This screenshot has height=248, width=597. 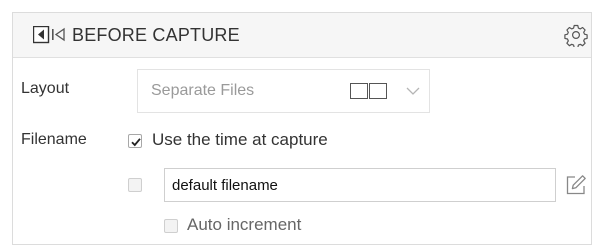 I want to click on use-time-label: Use the time at capture, so click(x=240, y=140).